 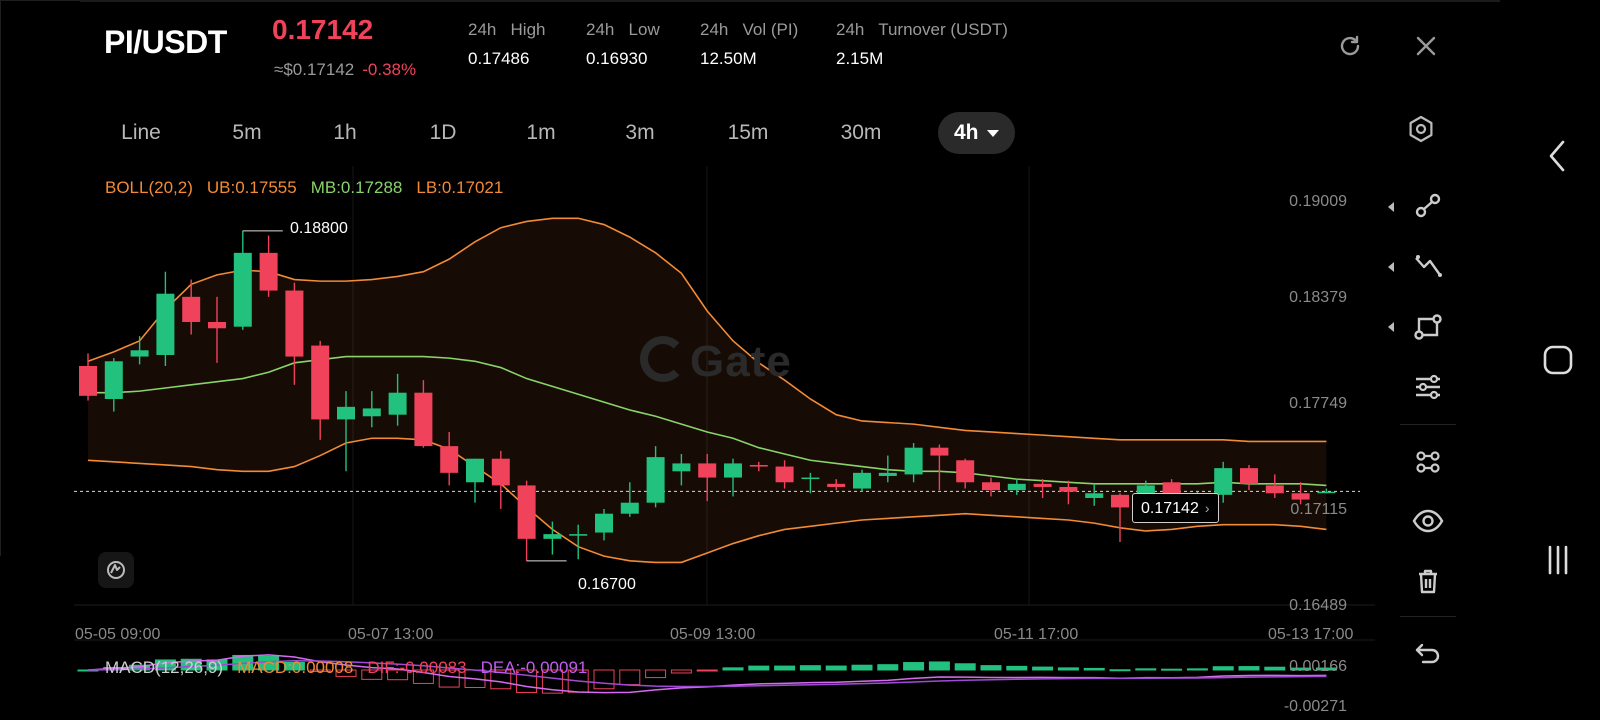 What do you see at coordinates (1318, 509) in the screenshot?
I see `price-axis-label: 0.17115` at bounding box center [1318, 509].